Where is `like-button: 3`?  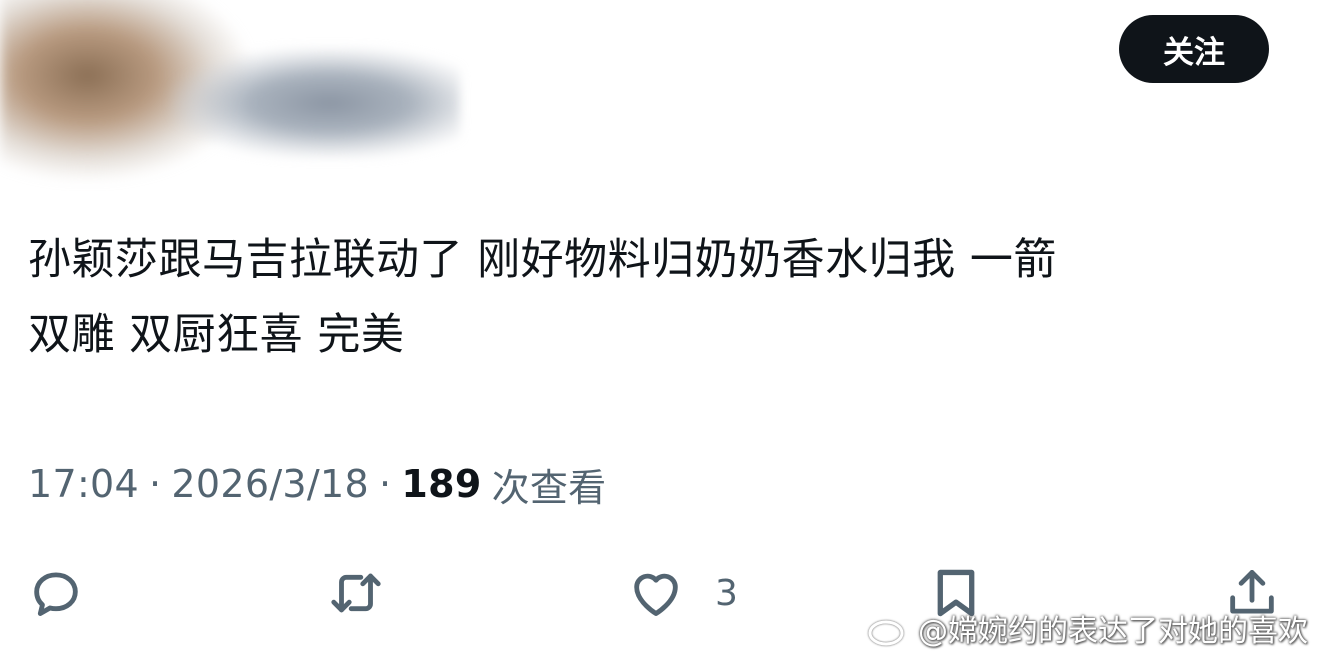
like-button: 3 is located at coordinates (682, 593).